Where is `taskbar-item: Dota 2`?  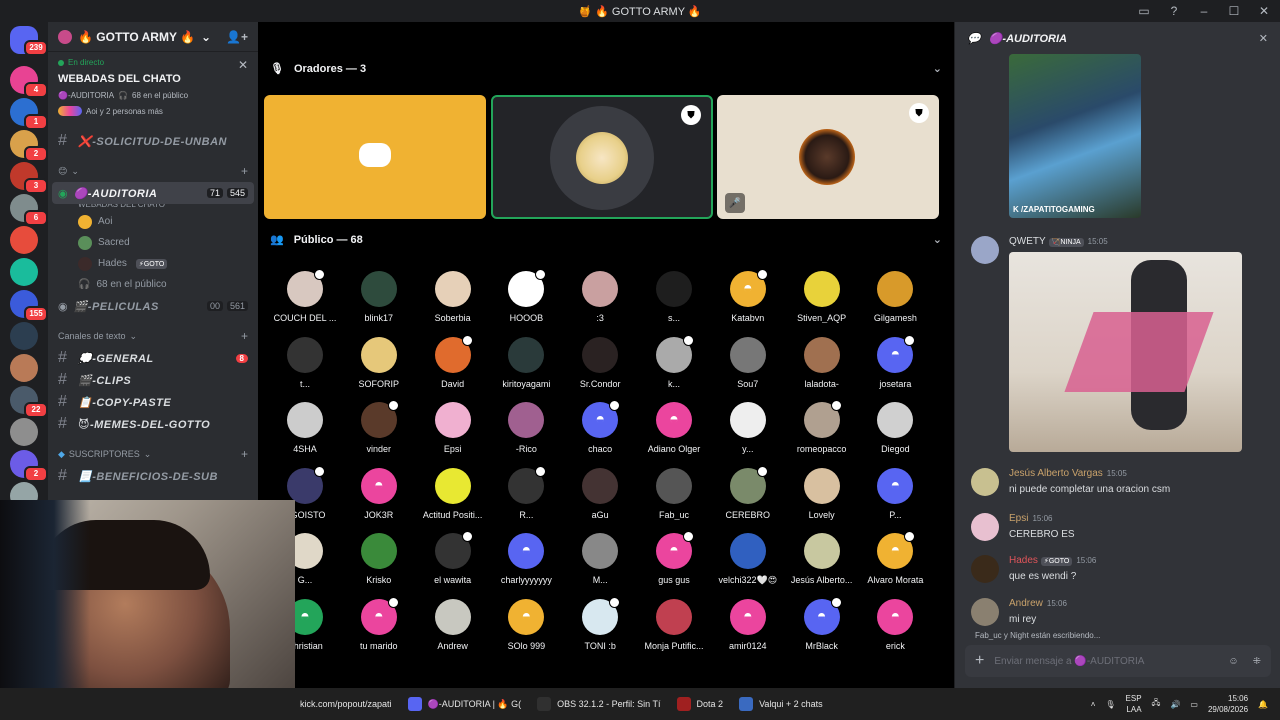
taskbar-item: Dota 2 is located at coordinates (700, 704).